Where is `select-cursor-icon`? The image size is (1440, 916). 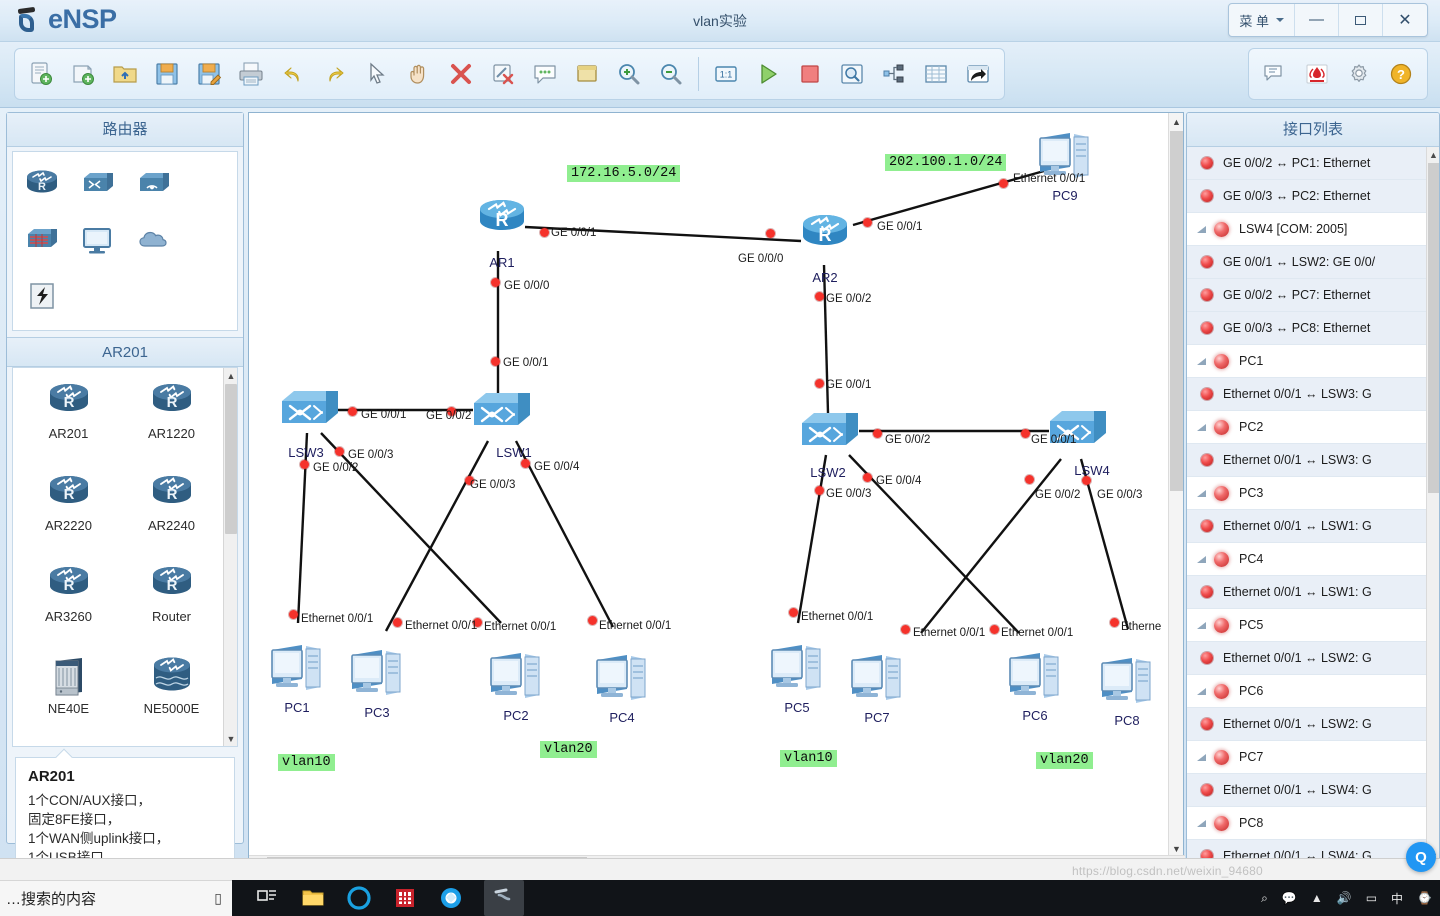 select-cursor-icon is located at coordinates (377, 74).